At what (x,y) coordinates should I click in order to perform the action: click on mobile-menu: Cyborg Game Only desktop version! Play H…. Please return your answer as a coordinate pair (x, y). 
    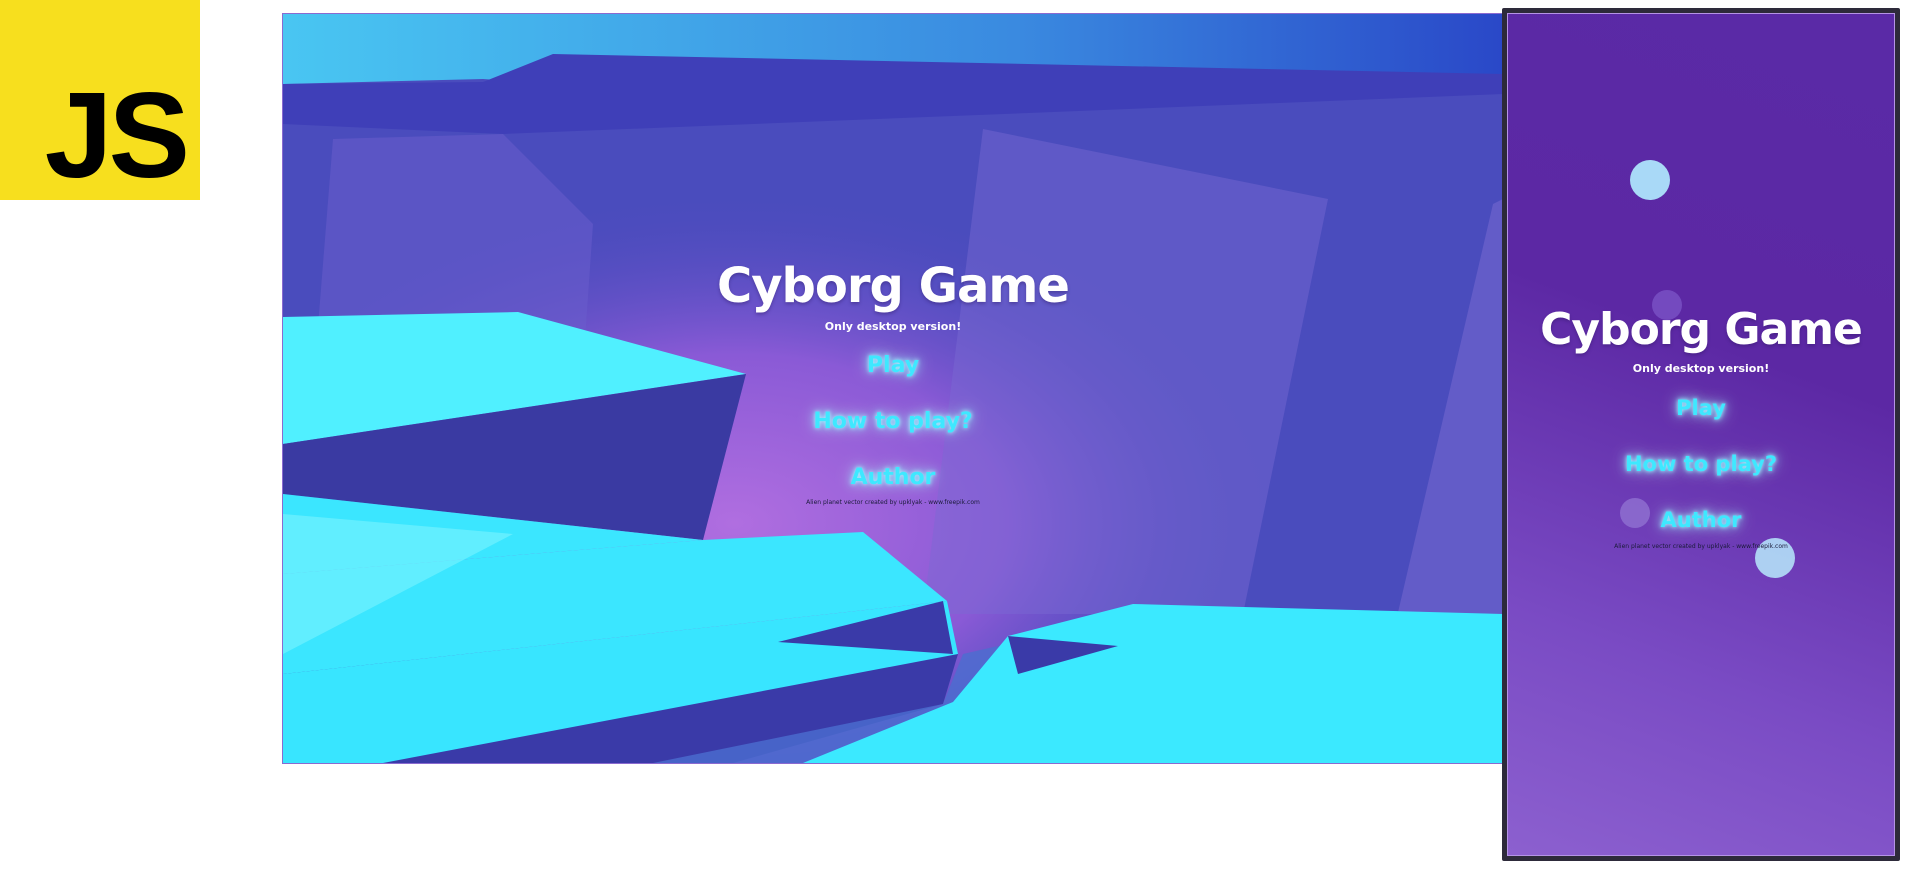
    Looking at the image, I should click on (1701, 427).